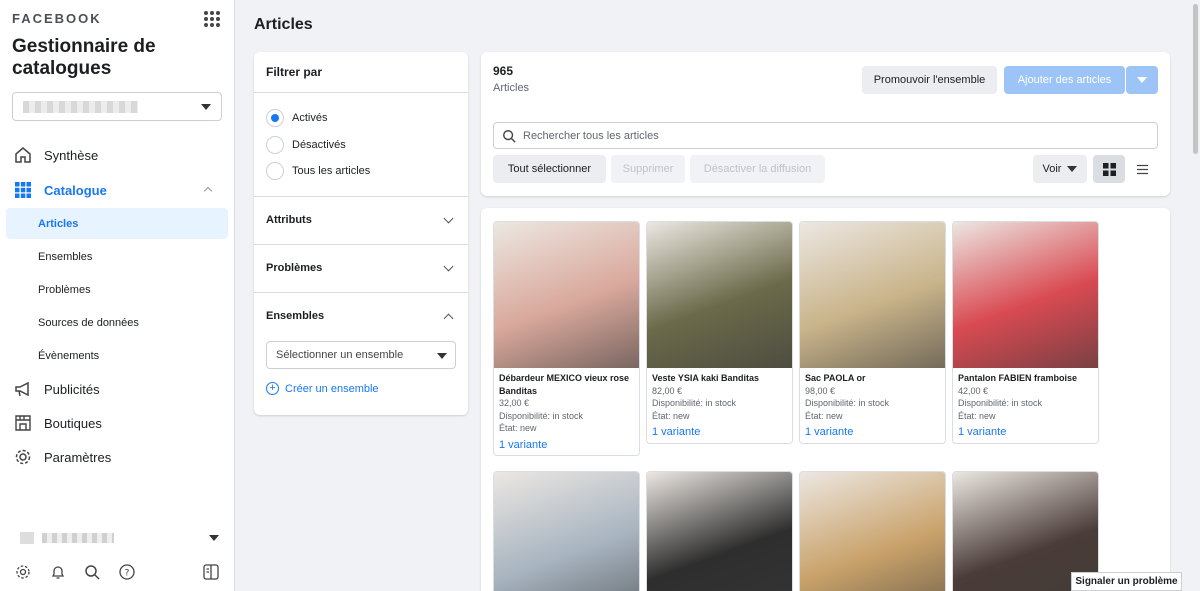 This screenshot has width=1200, height=591. Describe the element at coordinates (294, 72) in the screenshot. I see `filter-title: Filtrer par` at that location.